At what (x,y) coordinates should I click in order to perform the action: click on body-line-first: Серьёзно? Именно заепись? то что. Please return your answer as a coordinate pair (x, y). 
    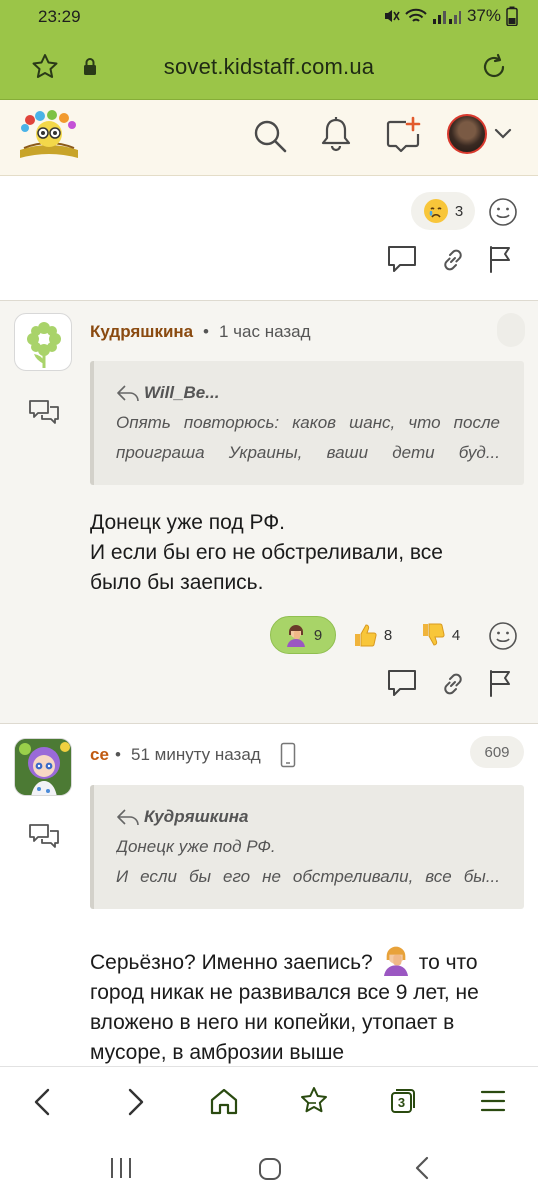
    Looking at the image, I should click on (305, 961).